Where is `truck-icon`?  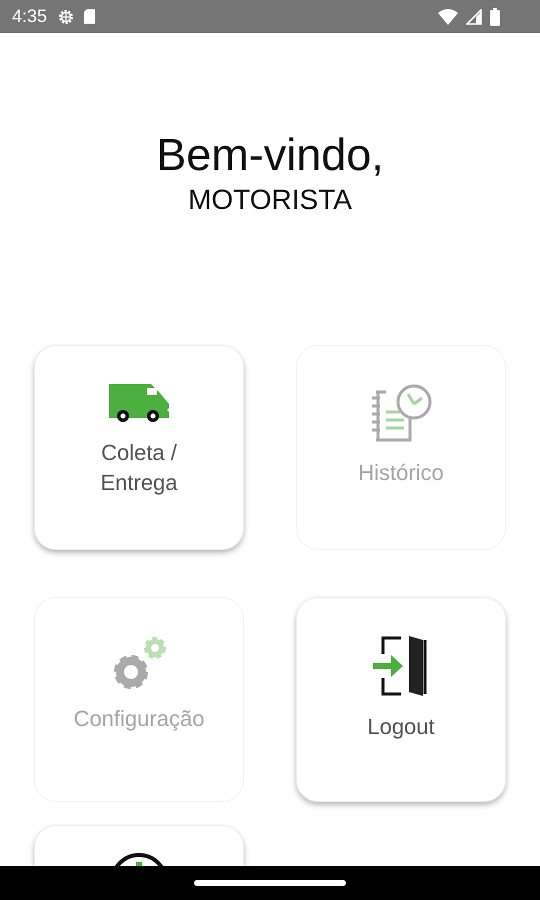 truck-icon is located at coordinates (139, 403).